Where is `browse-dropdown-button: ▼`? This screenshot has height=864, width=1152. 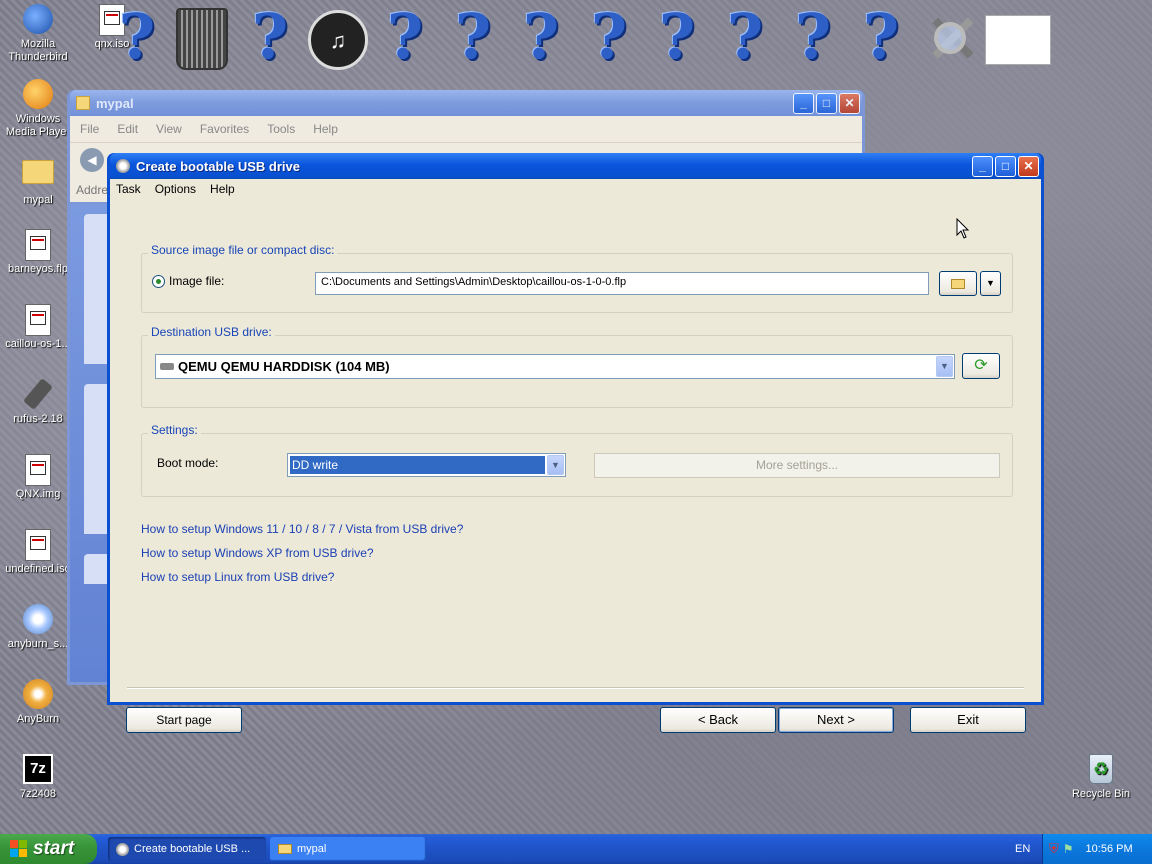
browse-dropdown-button: ▼ is located at coordinates (990, 283).